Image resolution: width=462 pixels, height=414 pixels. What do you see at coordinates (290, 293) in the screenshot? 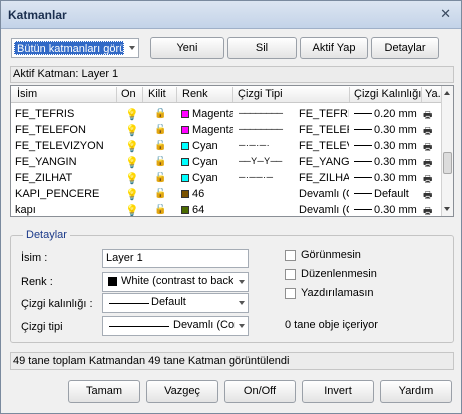
I see `noprint-checkbox` at bounding box center [290, 293].